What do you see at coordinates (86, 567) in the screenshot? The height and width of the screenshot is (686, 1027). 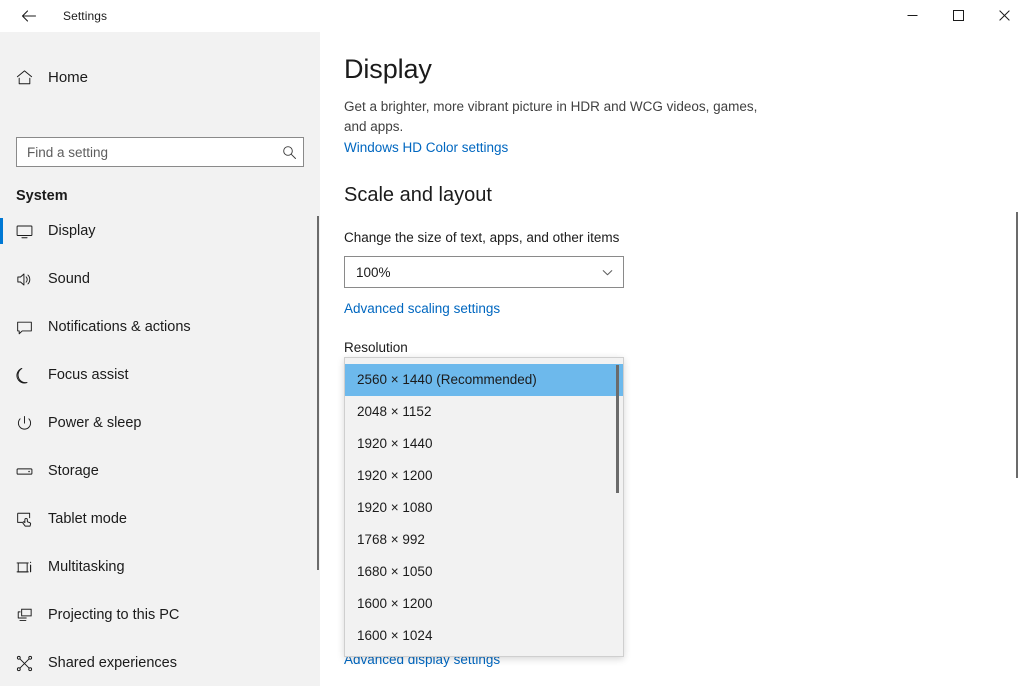 I see `sidebar-item-label: Multitasking` at bounding box center [86, 567].